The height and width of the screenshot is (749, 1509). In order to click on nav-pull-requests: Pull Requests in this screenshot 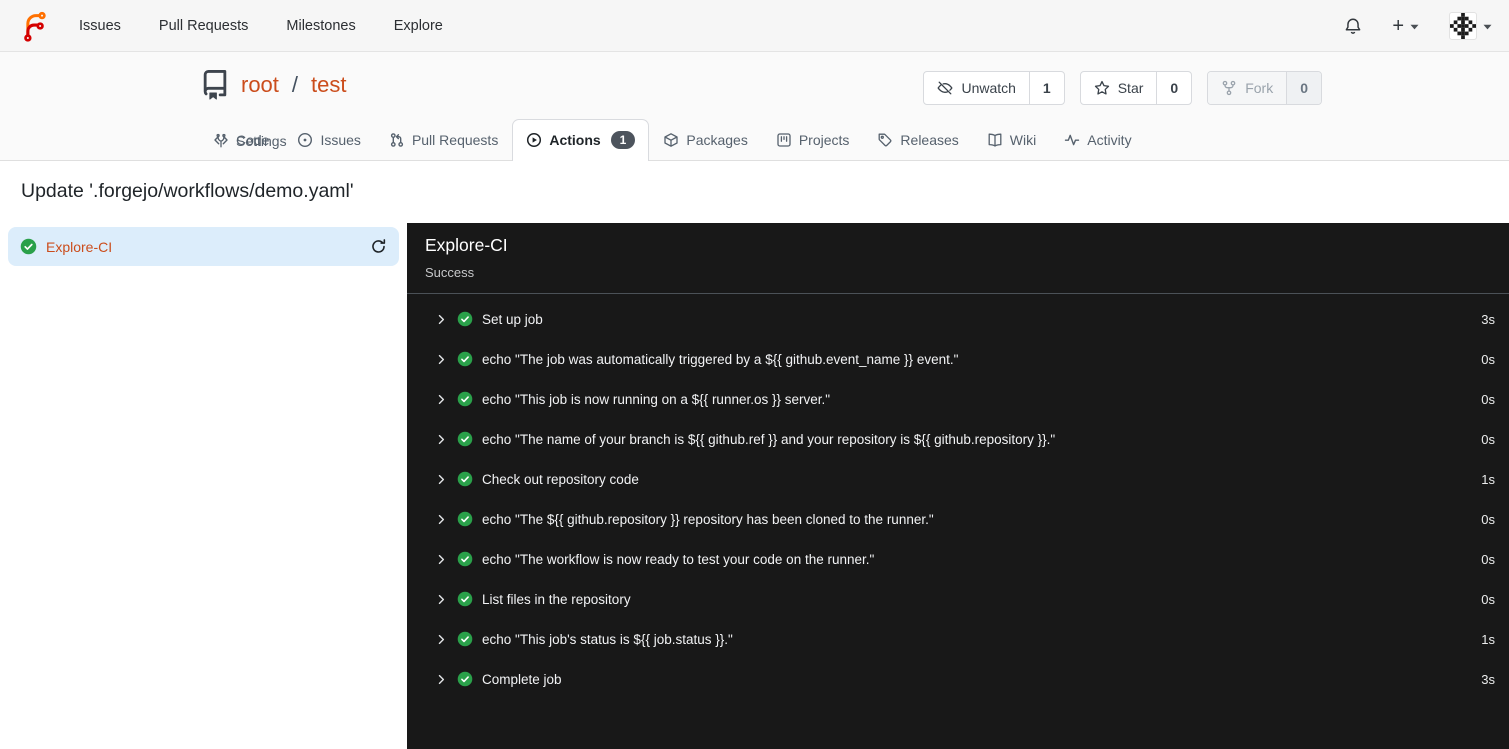, I will do `click(203, 26)`.